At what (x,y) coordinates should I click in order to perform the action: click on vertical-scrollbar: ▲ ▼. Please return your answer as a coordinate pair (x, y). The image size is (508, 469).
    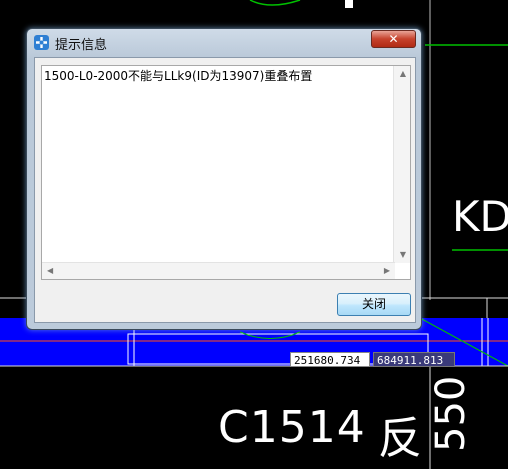
    Looking at the image, I should click on (401, 164).